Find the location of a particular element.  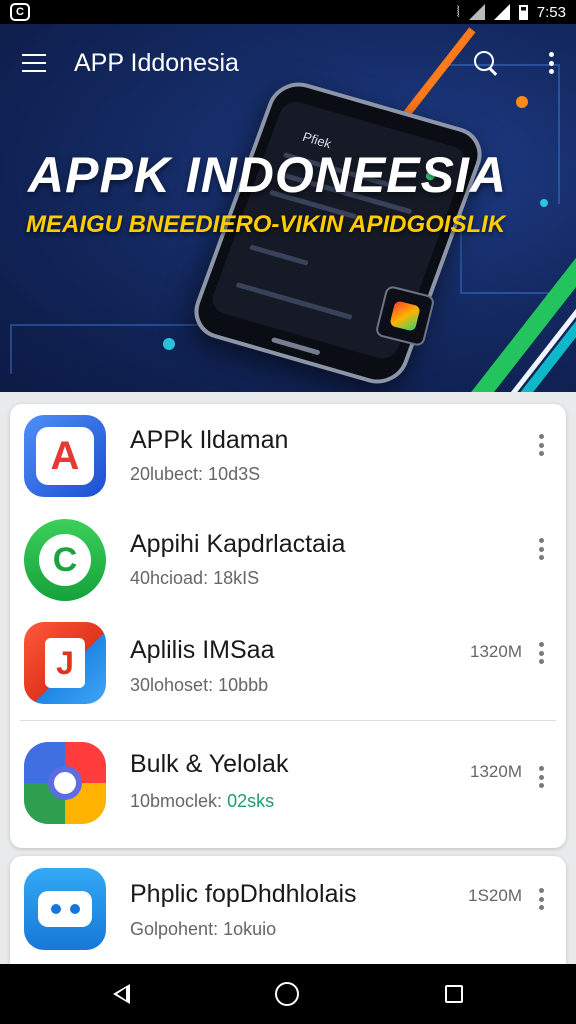

app-name: Aplilis IMSaa is located at coordinates (202, 650).